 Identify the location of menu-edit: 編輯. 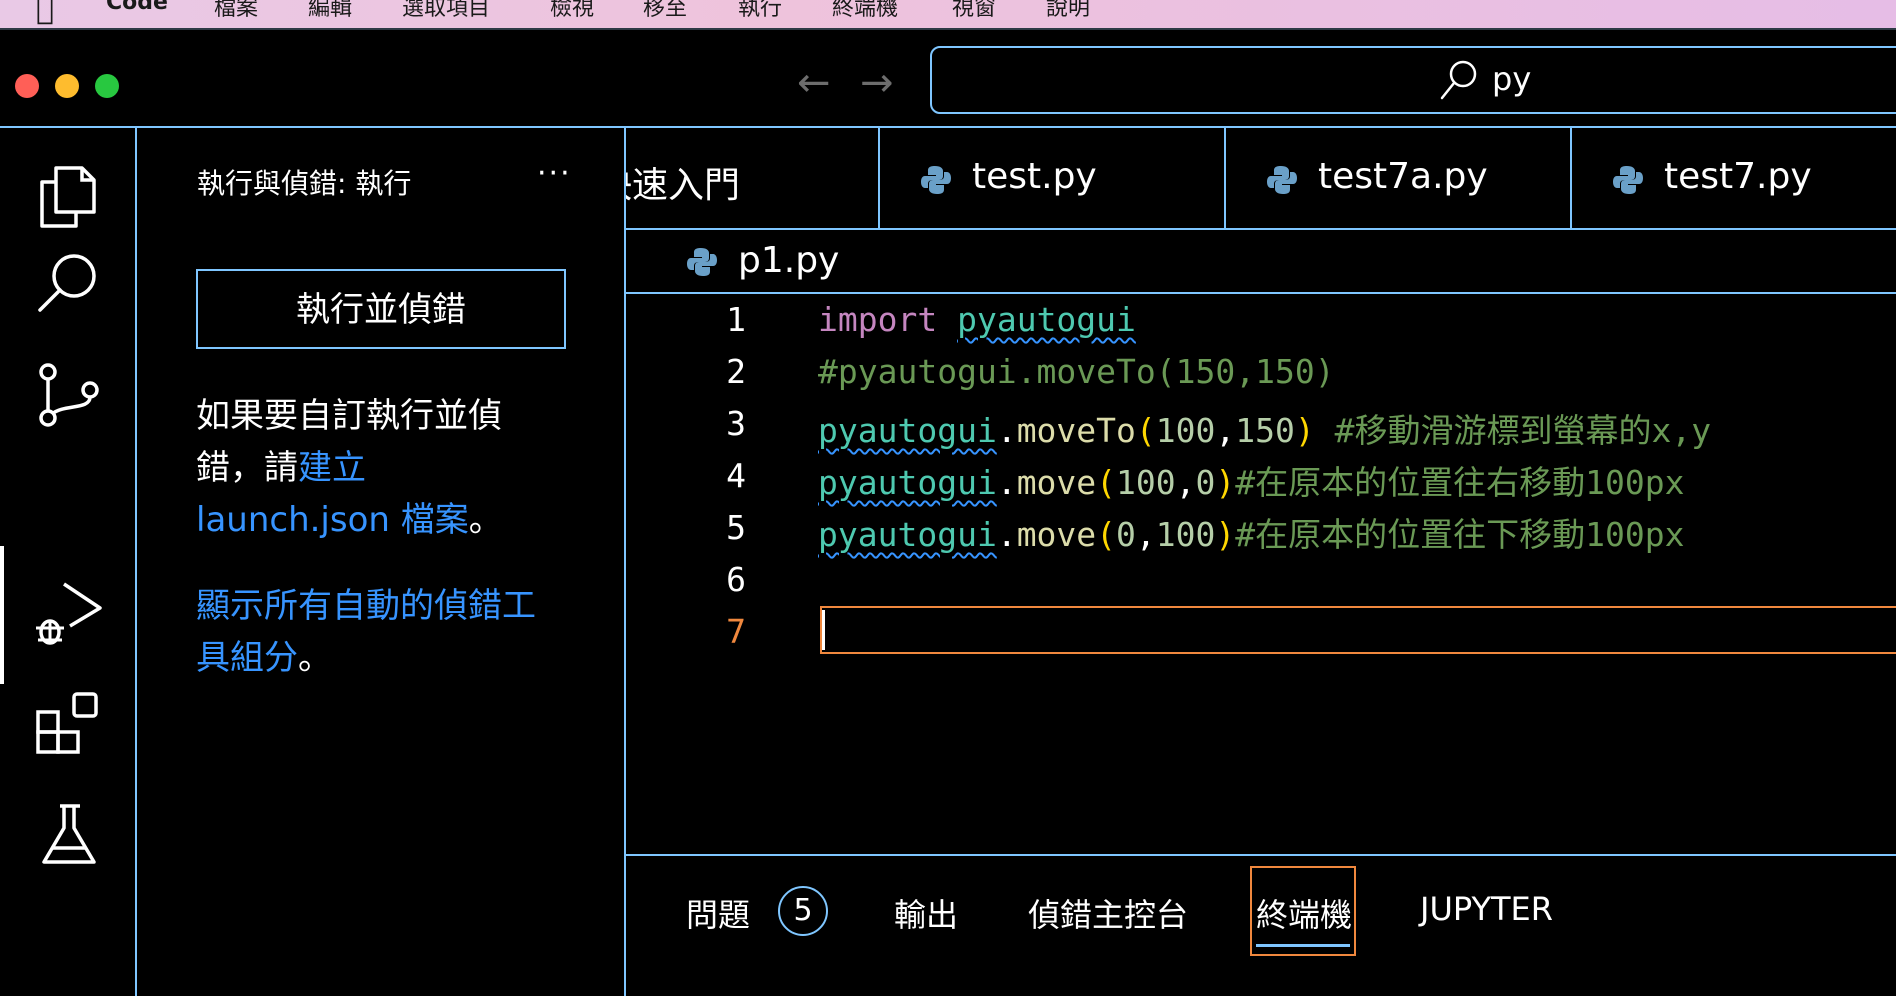
(330, 11).